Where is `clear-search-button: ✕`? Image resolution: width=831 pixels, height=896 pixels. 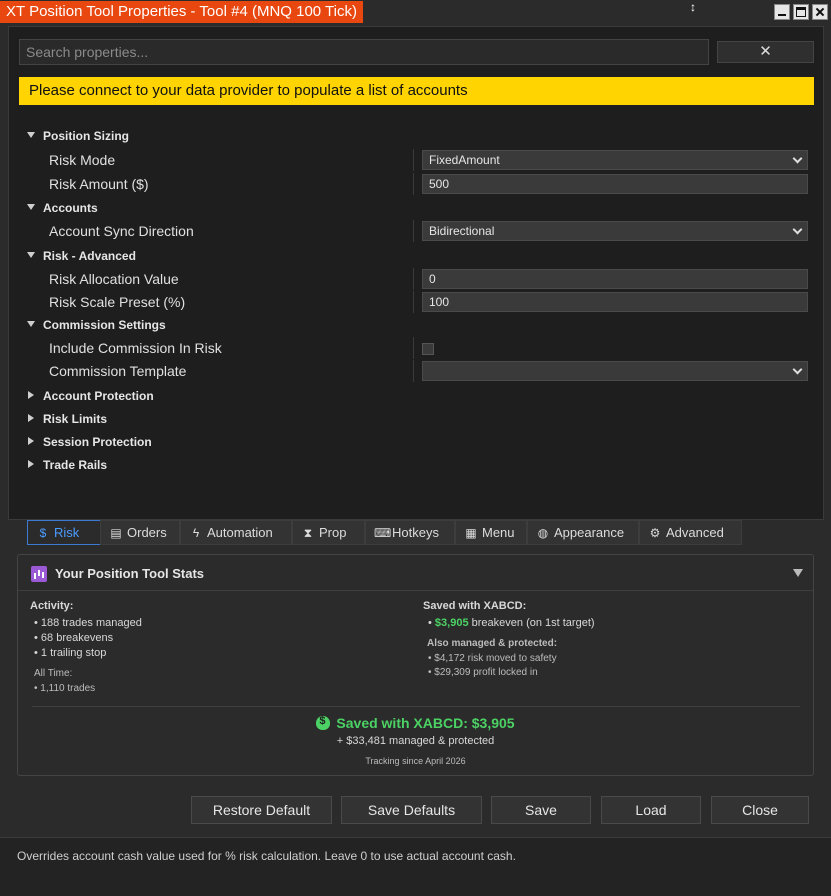
clear-search-button: ✕ is located at coordinates (765, 52).